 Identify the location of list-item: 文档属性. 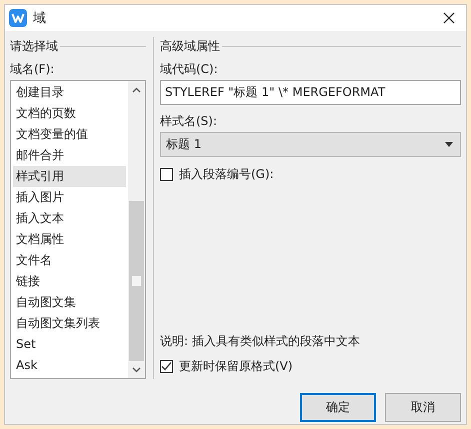
(69, 239).